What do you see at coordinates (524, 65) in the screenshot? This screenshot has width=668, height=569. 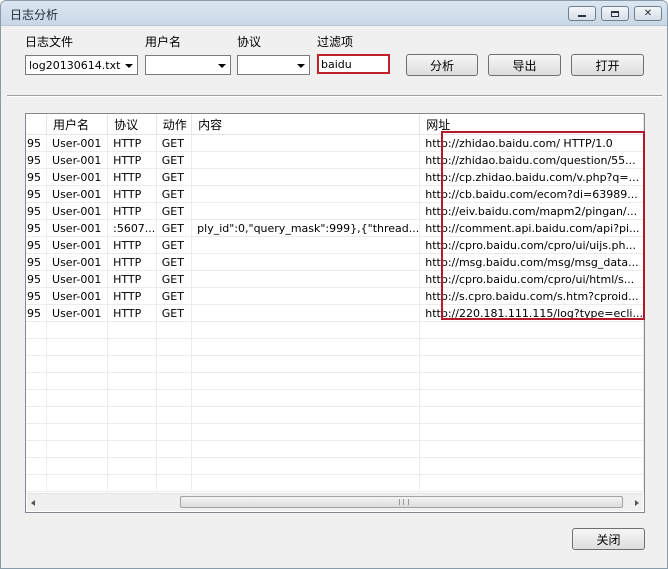 I see `export-button: 导出` at bounding box center [524, 65].